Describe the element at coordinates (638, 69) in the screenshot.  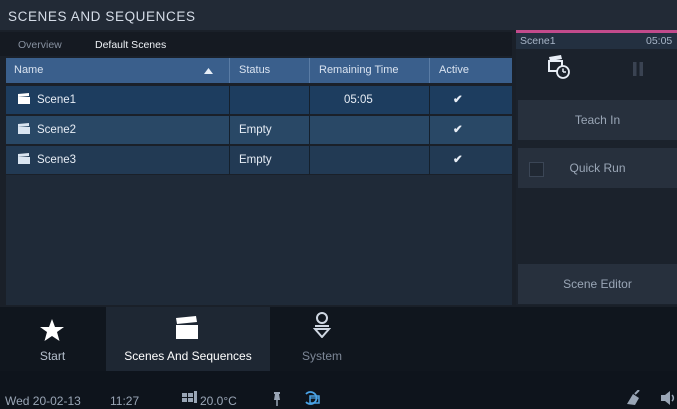
I see `pause-icon` at that location.